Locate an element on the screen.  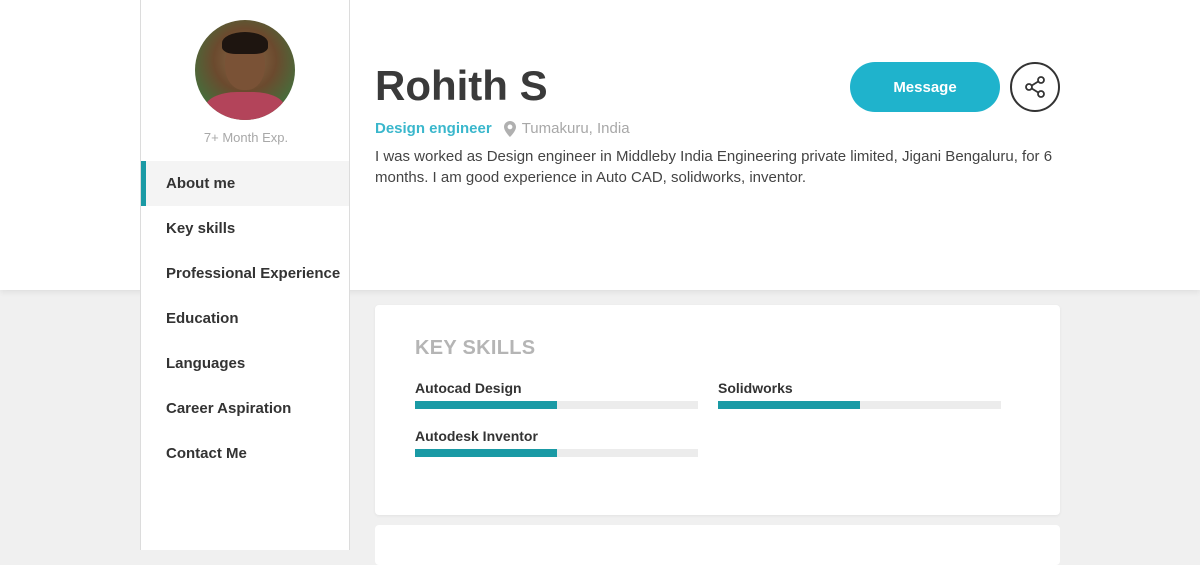
message-button: Message is located at coordinates (925, 87).